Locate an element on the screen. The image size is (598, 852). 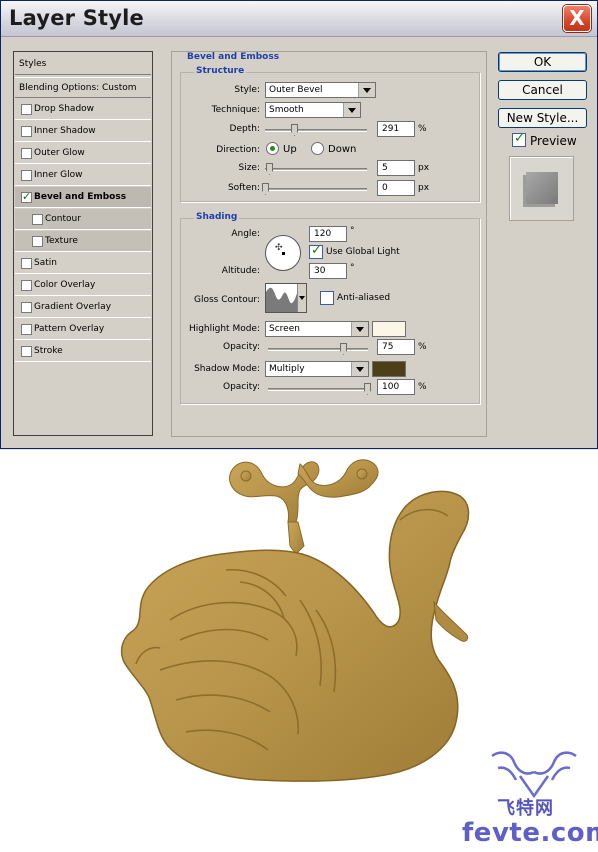
gradient-overlay-checkbox is located at coordinates (26, 307).